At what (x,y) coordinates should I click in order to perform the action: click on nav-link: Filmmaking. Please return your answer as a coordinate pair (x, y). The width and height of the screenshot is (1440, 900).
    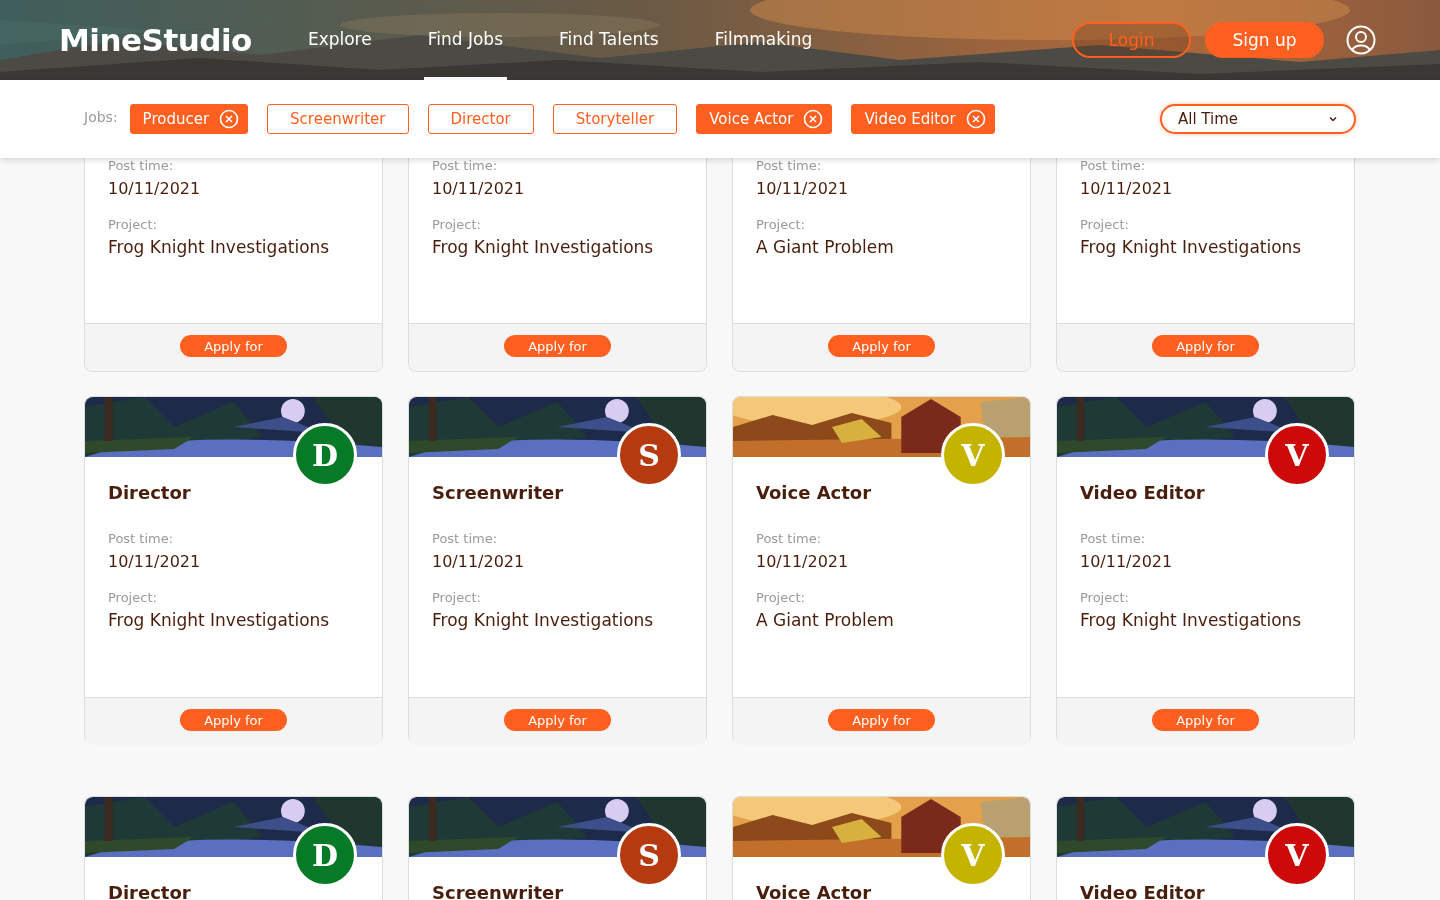
    Looking at the image, I should click on (763, 40).